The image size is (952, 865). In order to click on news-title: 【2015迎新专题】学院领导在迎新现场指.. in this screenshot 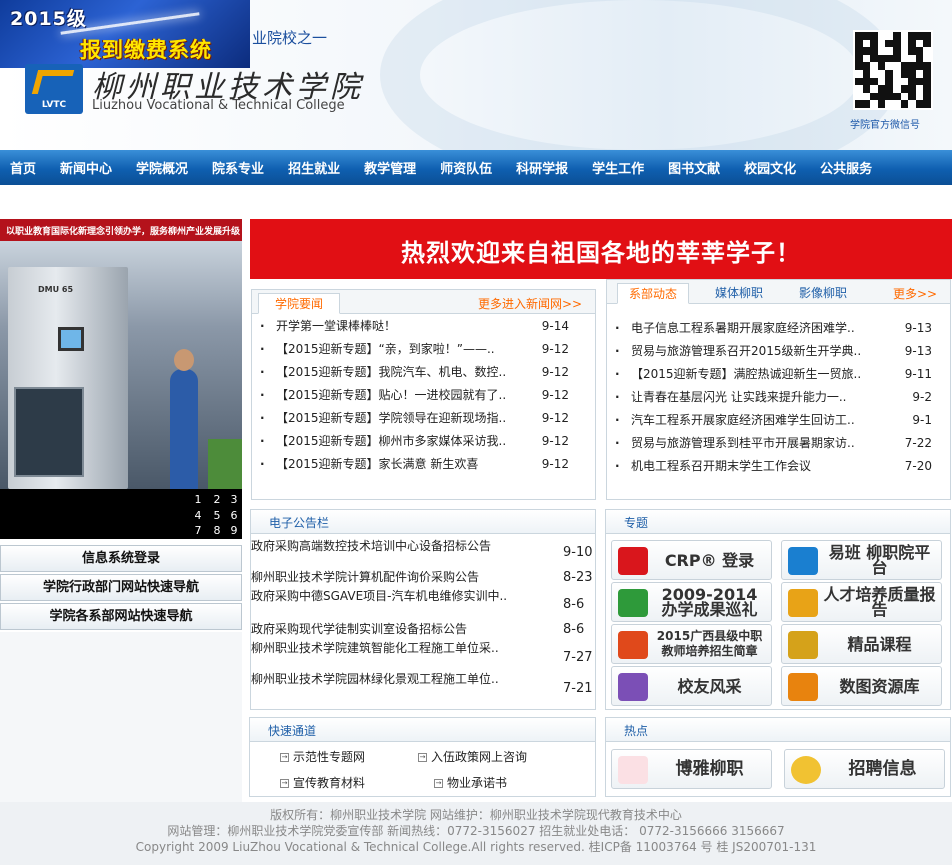, I will do `click(391, 418)`.